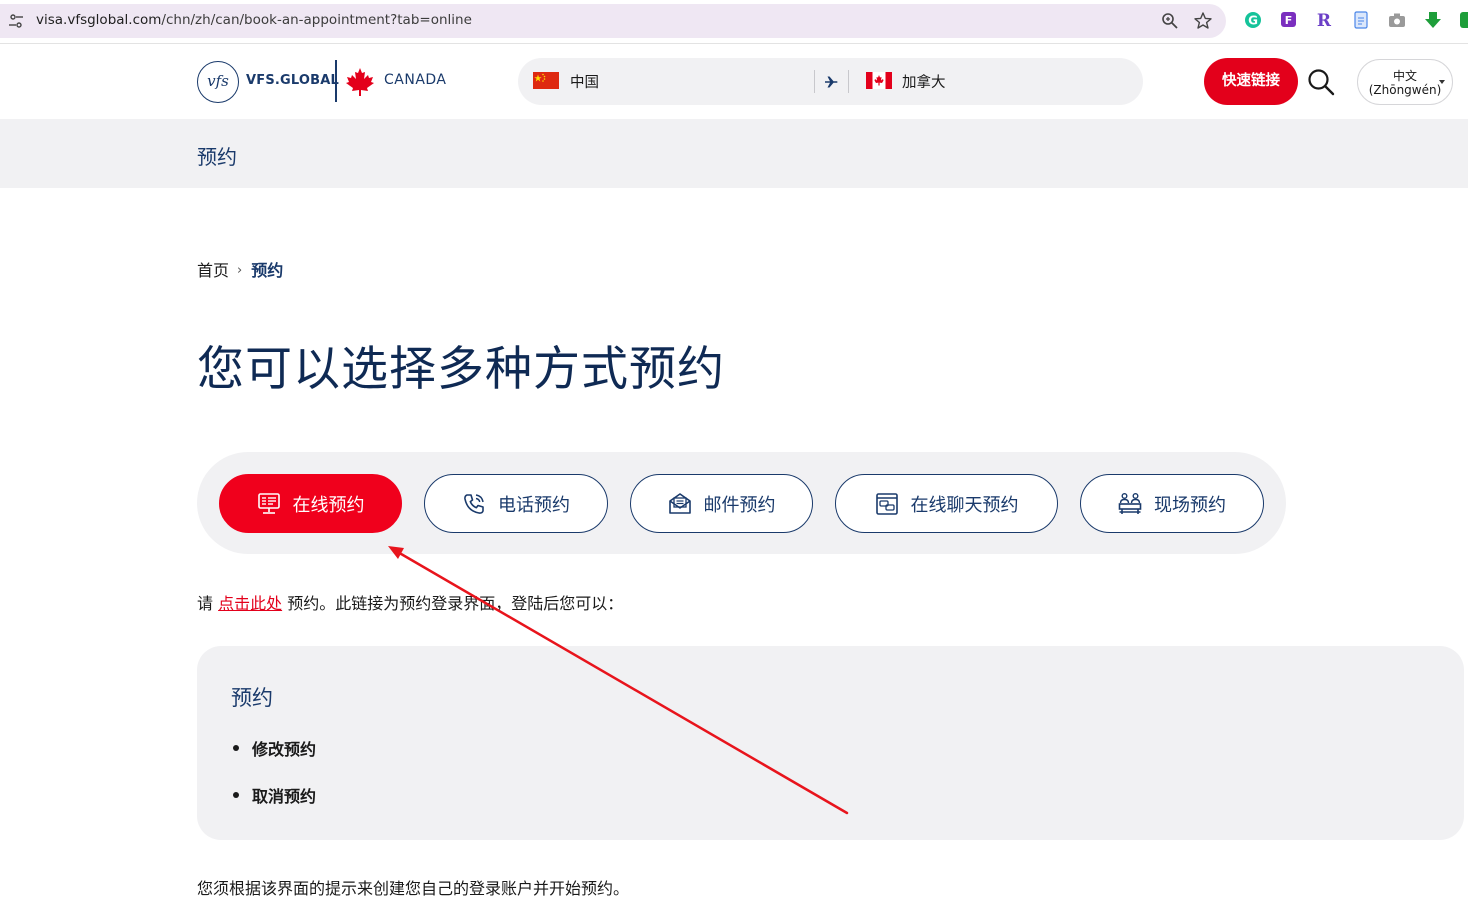  I want to click on quick-links-button: 快速链接, so click(1251, 81).